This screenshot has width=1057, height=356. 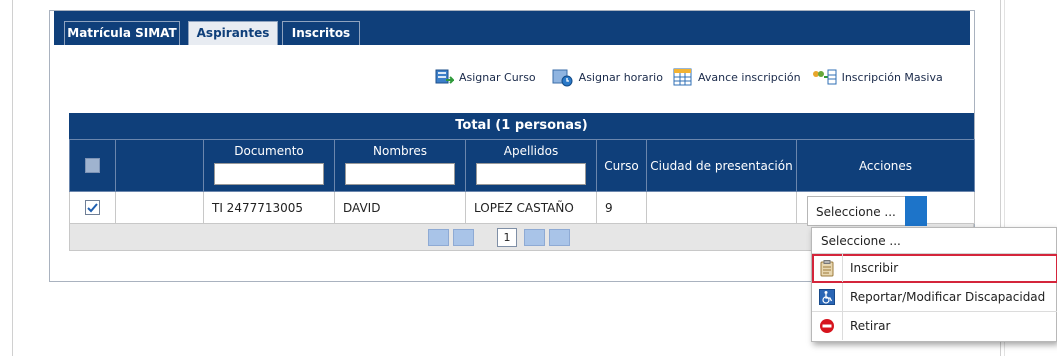 I want to click on nombres-label: Nombres, so click(x=400, y=151).